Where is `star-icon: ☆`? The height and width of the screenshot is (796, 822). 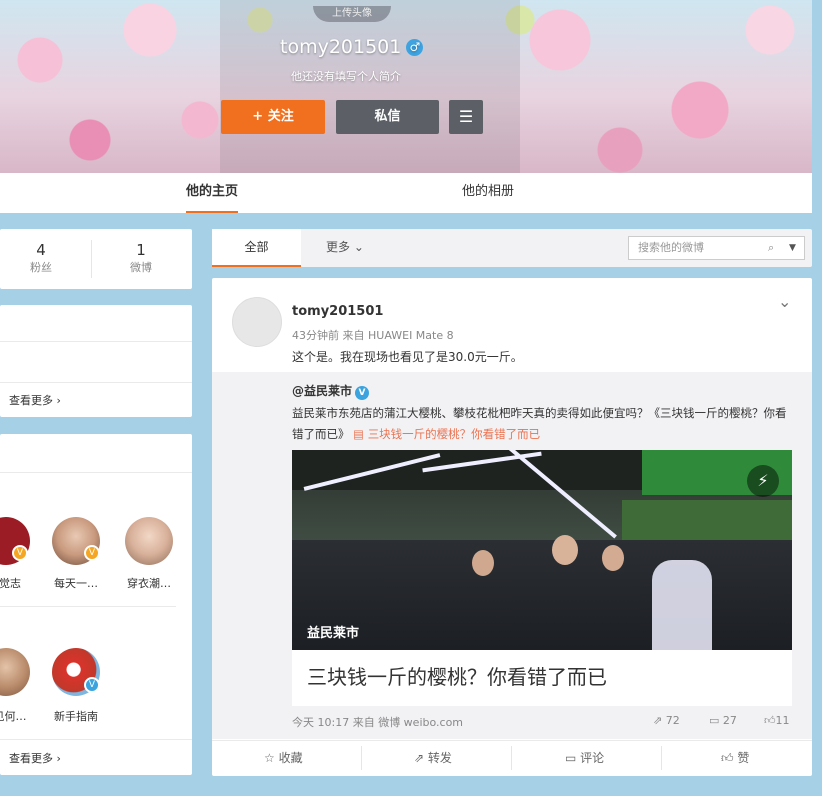
star-icon: ☆ is located at coordinates (269, 758).